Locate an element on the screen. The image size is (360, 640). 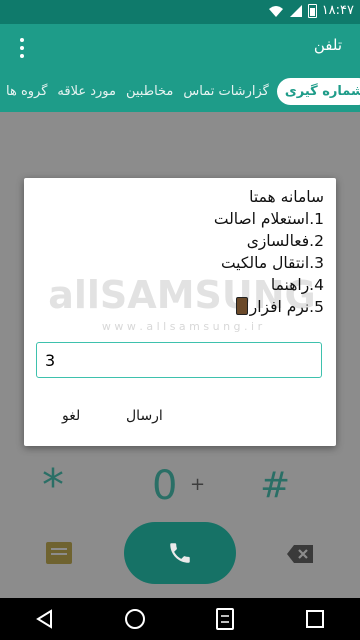
tab-contacts: مخاطبین is located at coordinates (149, 91).